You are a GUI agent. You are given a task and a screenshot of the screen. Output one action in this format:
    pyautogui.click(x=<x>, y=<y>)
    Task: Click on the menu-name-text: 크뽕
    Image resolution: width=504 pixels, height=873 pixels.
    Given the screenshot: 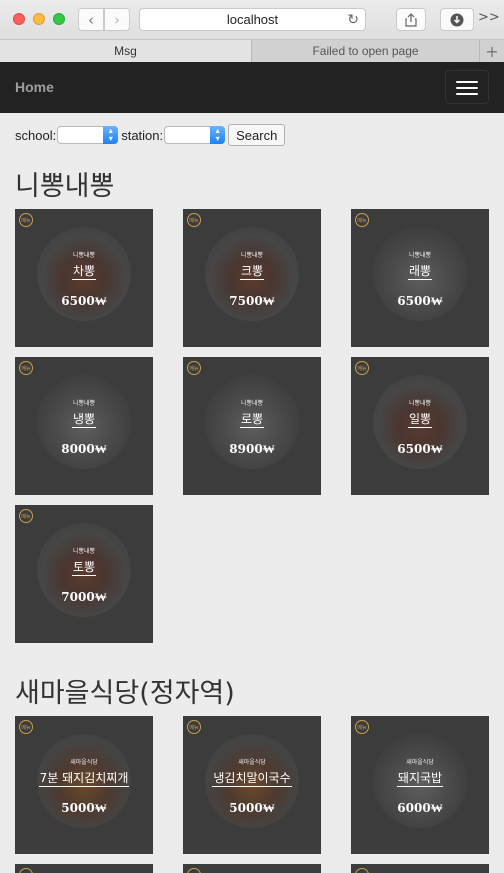 What is the action you would take?
    pyautogui.click(x=252, y=272)
    